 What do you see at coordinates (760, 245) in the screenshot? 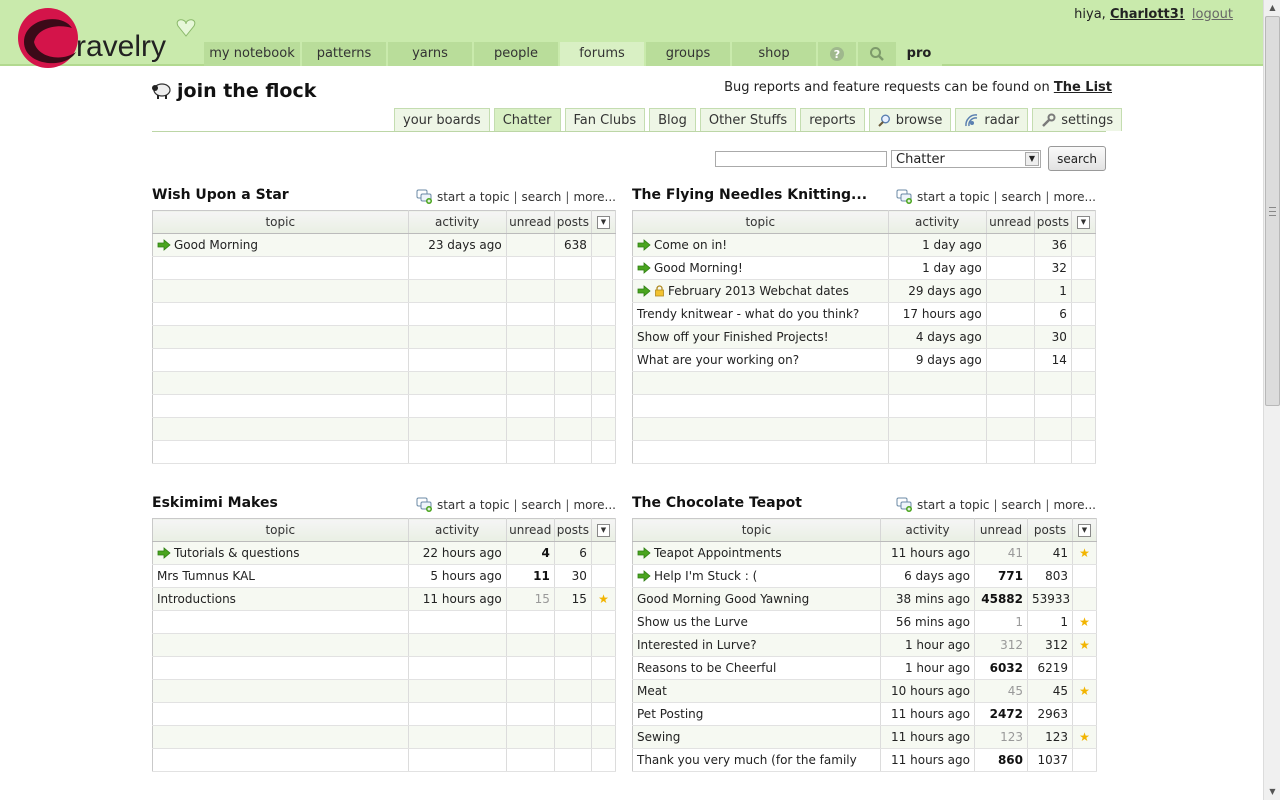
I see `topic-cell: Come on in!` at bounding box center [760, 245].